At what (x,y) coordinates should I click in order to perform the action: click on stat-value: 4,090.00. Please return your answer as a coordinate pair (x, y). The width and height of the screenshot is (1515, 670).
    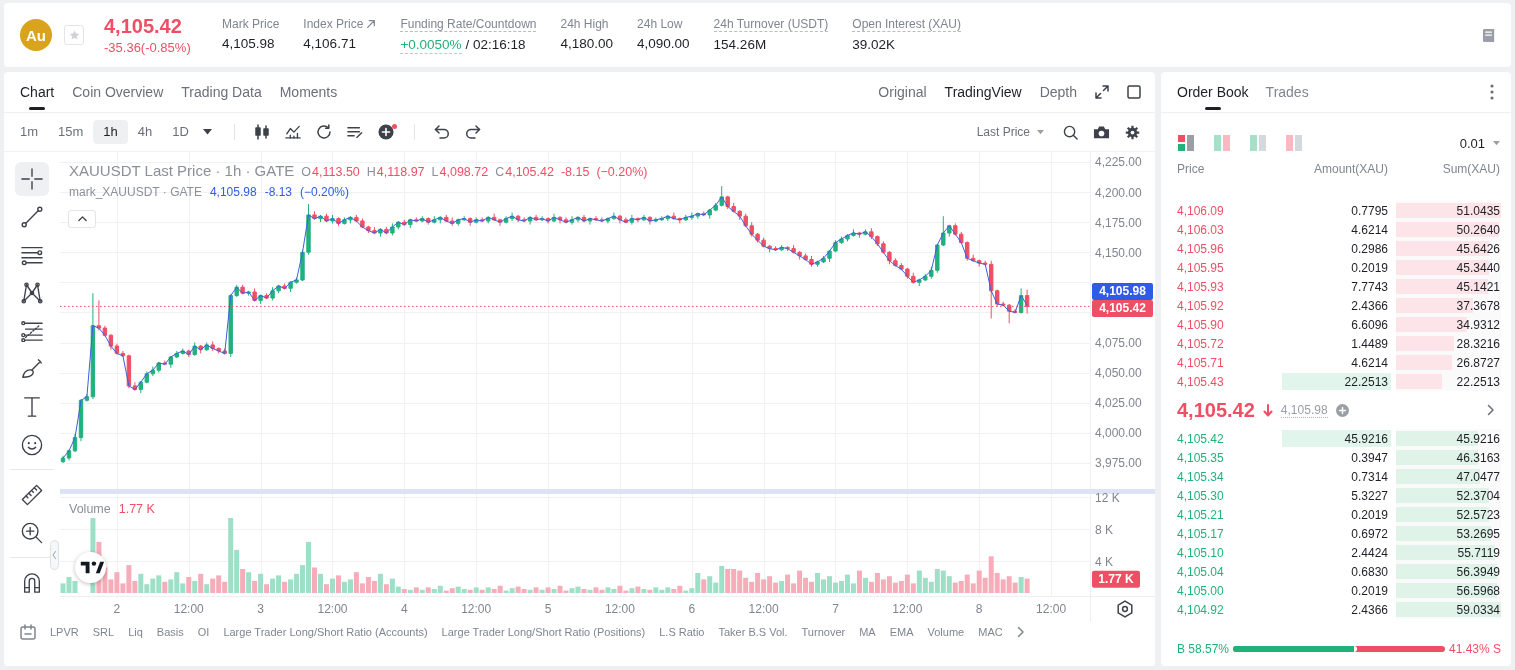
    Looking at the image, I should click on (663, 43).